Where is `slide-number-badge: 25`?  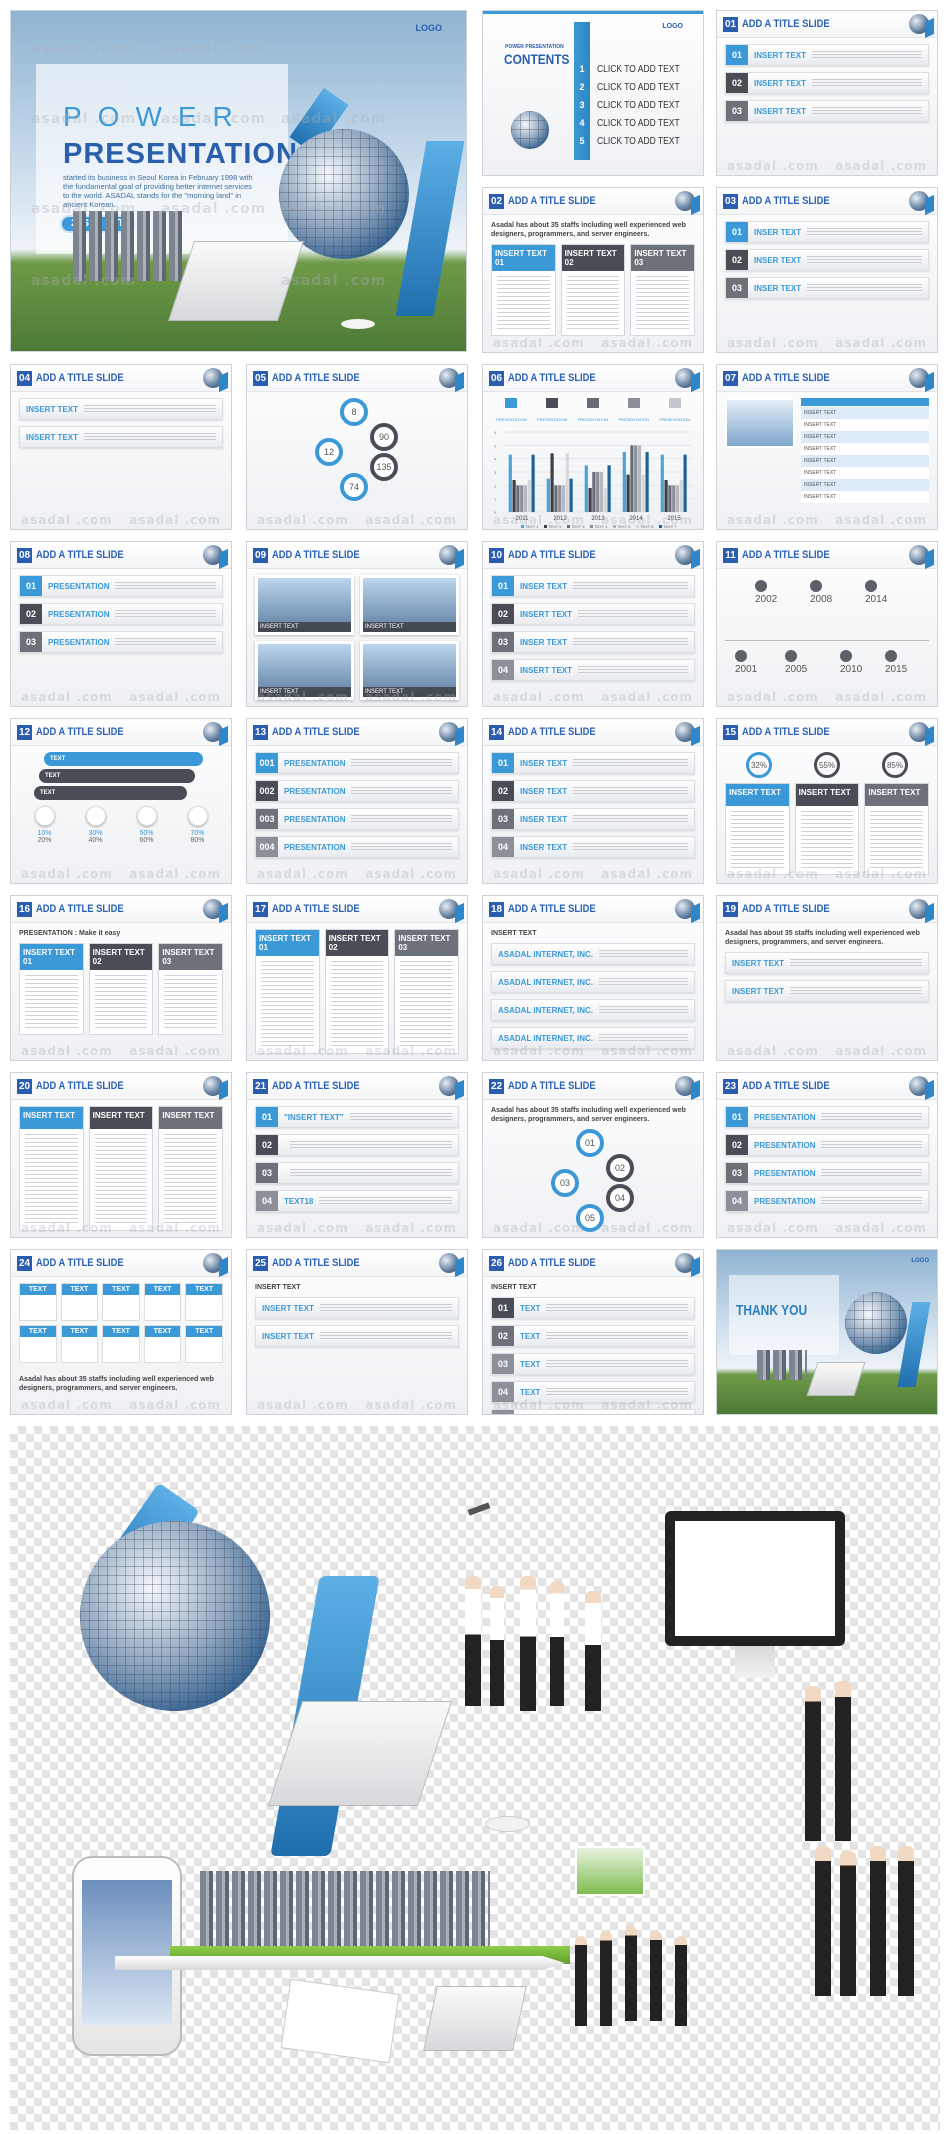
slide-number-badge: 25 is located at coordinates (260, 1263).